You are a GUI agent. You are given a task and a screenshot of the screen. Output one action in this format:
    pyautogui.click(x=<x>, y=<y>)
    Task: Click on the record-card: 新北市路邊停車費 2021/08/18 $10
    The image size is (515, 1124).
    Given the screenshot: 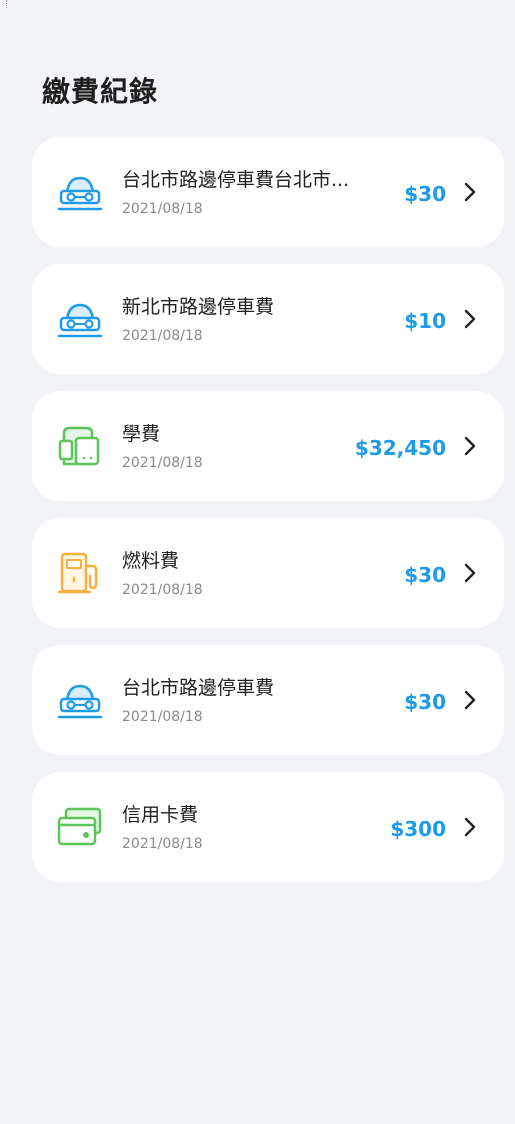 What is the action you would take?
    pyautogui.click(x=268, y=319)
    